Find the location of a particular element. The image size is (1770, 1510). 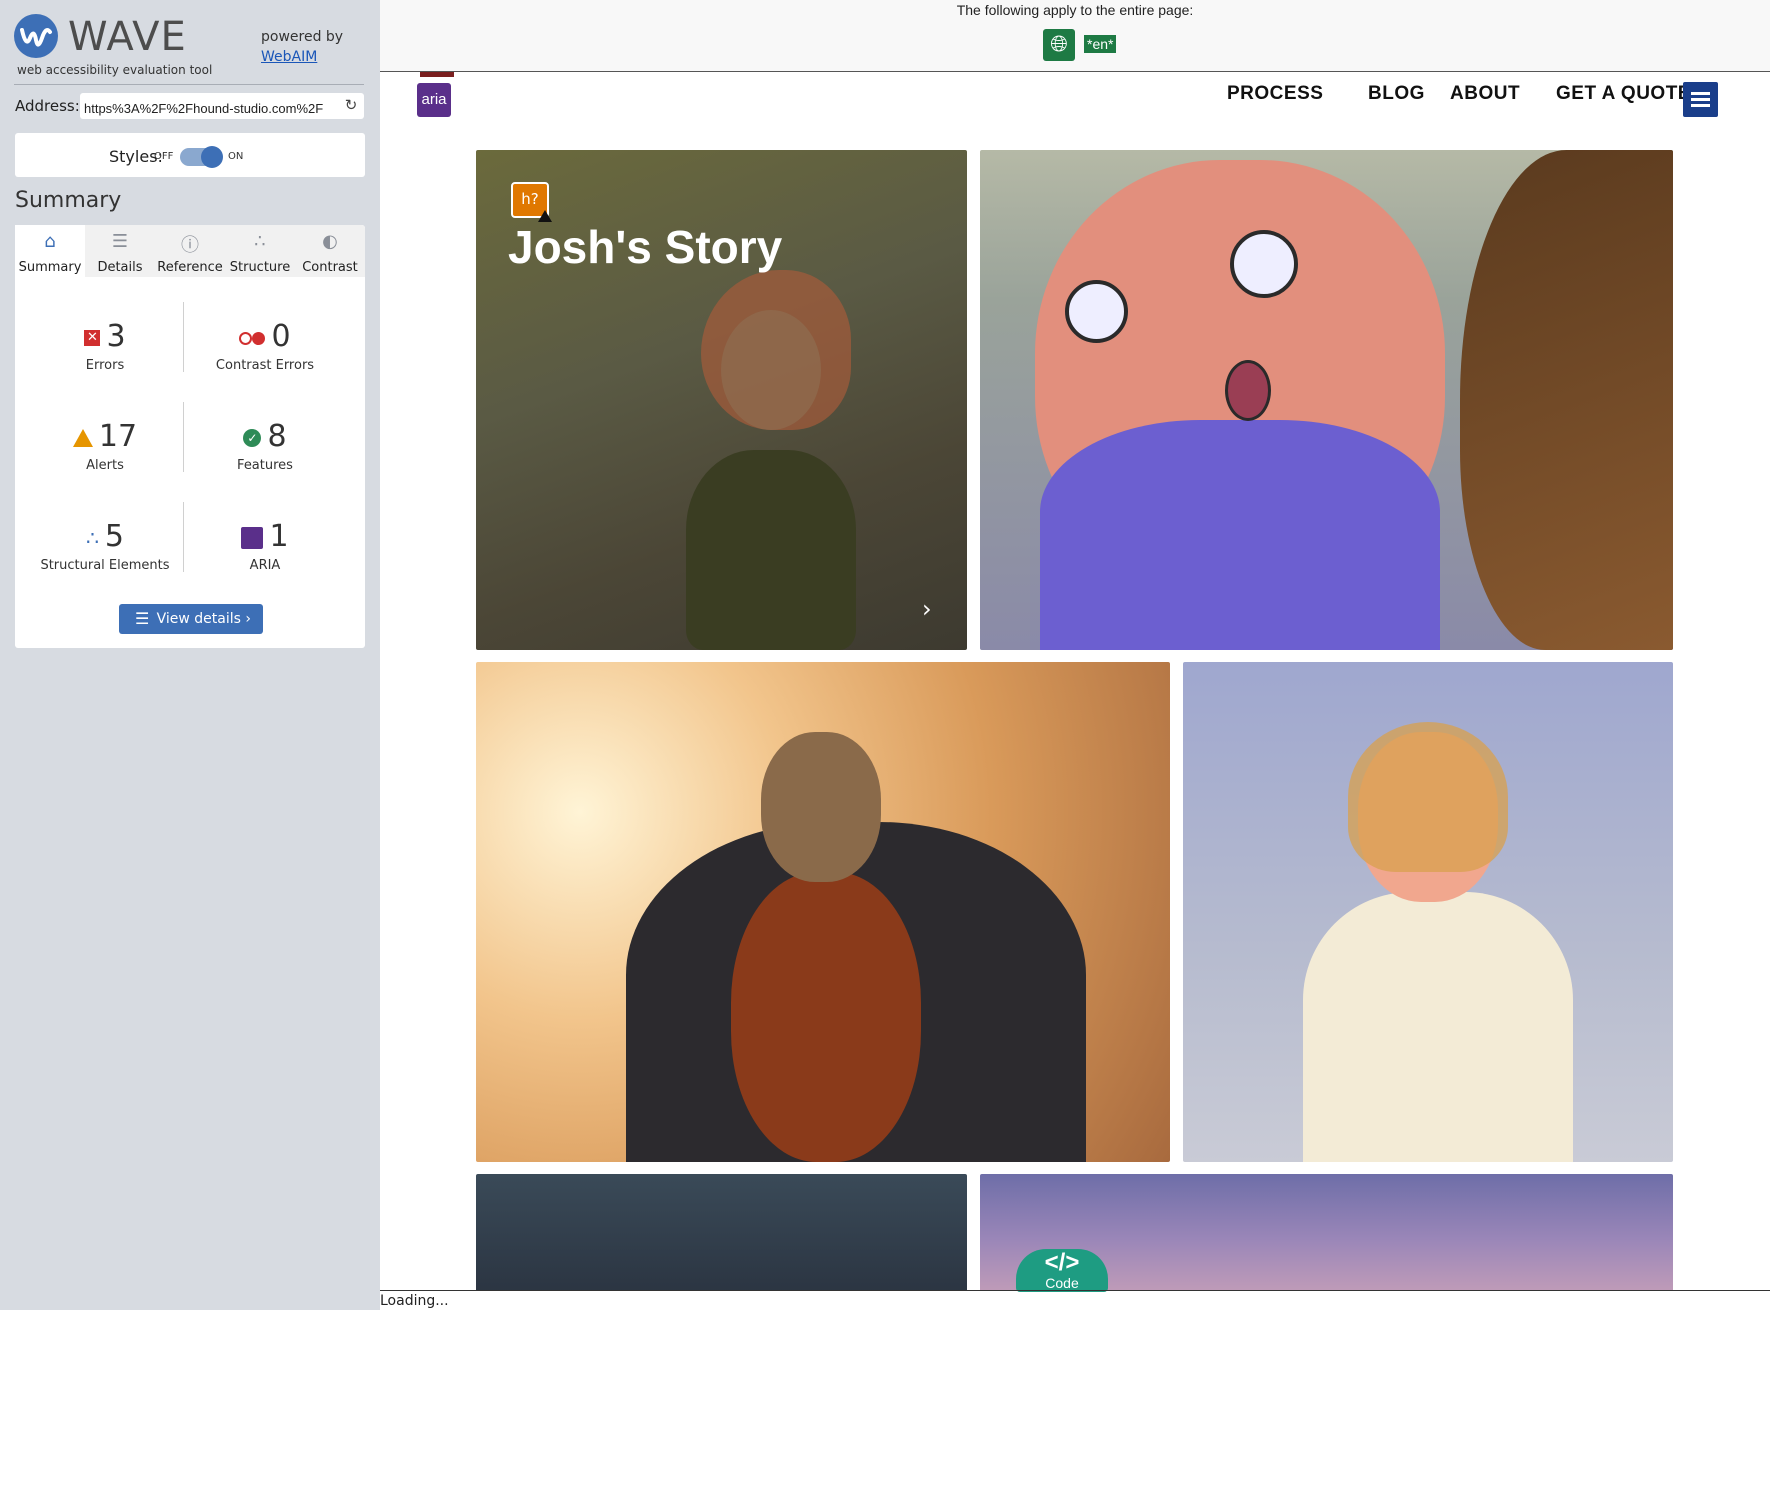

contrast-error-icon is located at coordinates (252, 338).